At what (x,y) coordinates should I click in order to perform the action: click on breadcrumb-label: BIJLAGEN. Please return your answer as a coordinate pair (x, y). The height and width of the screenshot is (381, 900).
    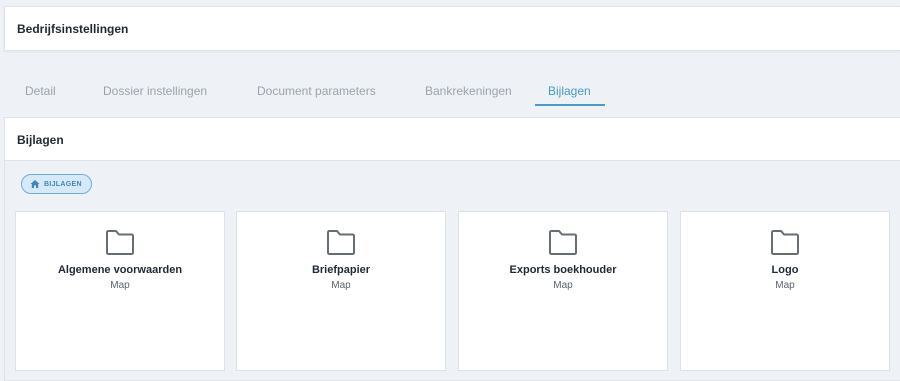
    Looking at the image, I should click on (63, 184).